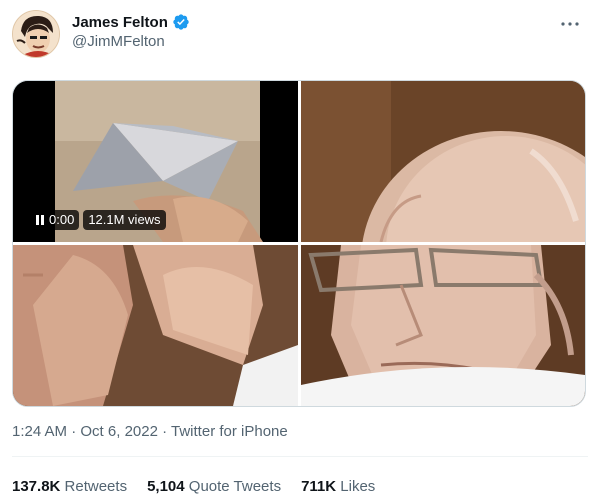  What do you see at coordinates (62, 219) in the screenshot?
I see `video-time: 0:00` at bounding box center [62, 219].